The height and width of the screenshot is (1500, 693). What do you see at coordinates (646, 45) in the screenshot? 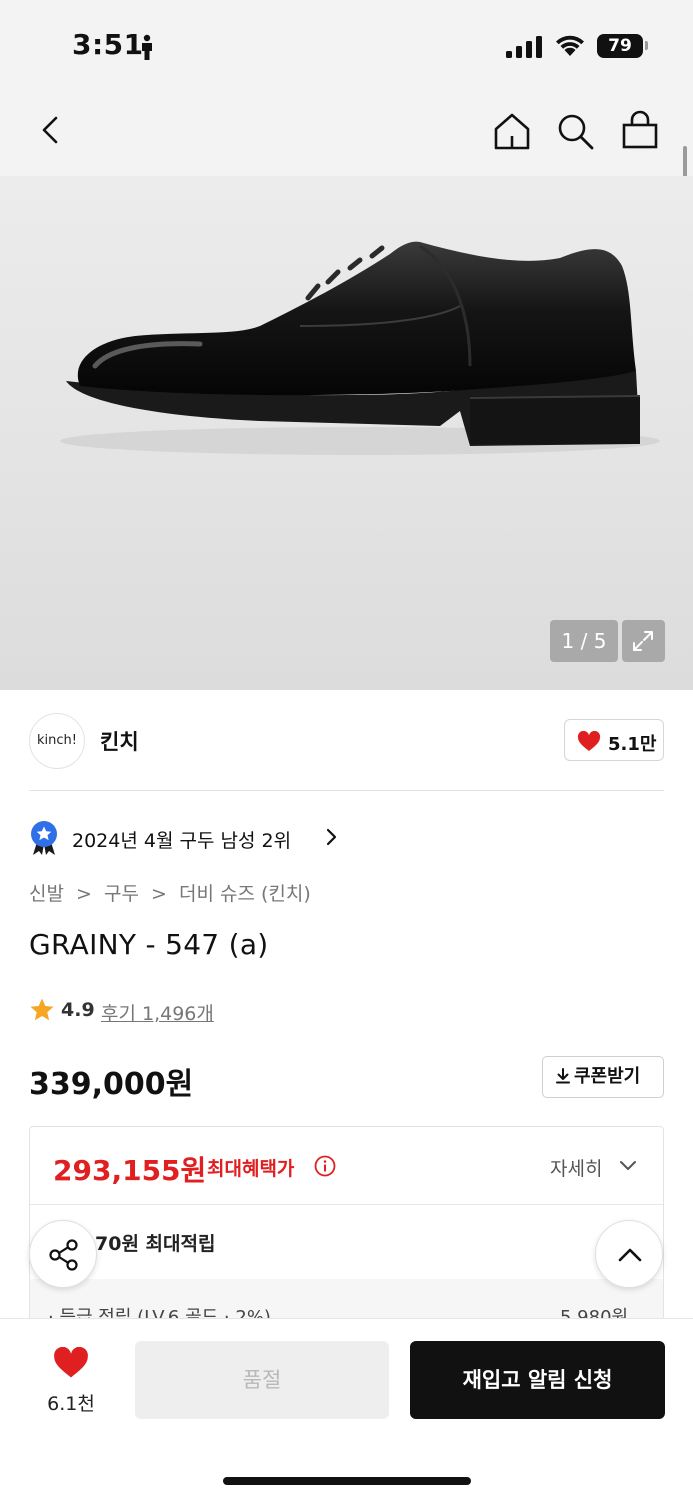
I see `battery-cap` at bounding box center [646, 45].